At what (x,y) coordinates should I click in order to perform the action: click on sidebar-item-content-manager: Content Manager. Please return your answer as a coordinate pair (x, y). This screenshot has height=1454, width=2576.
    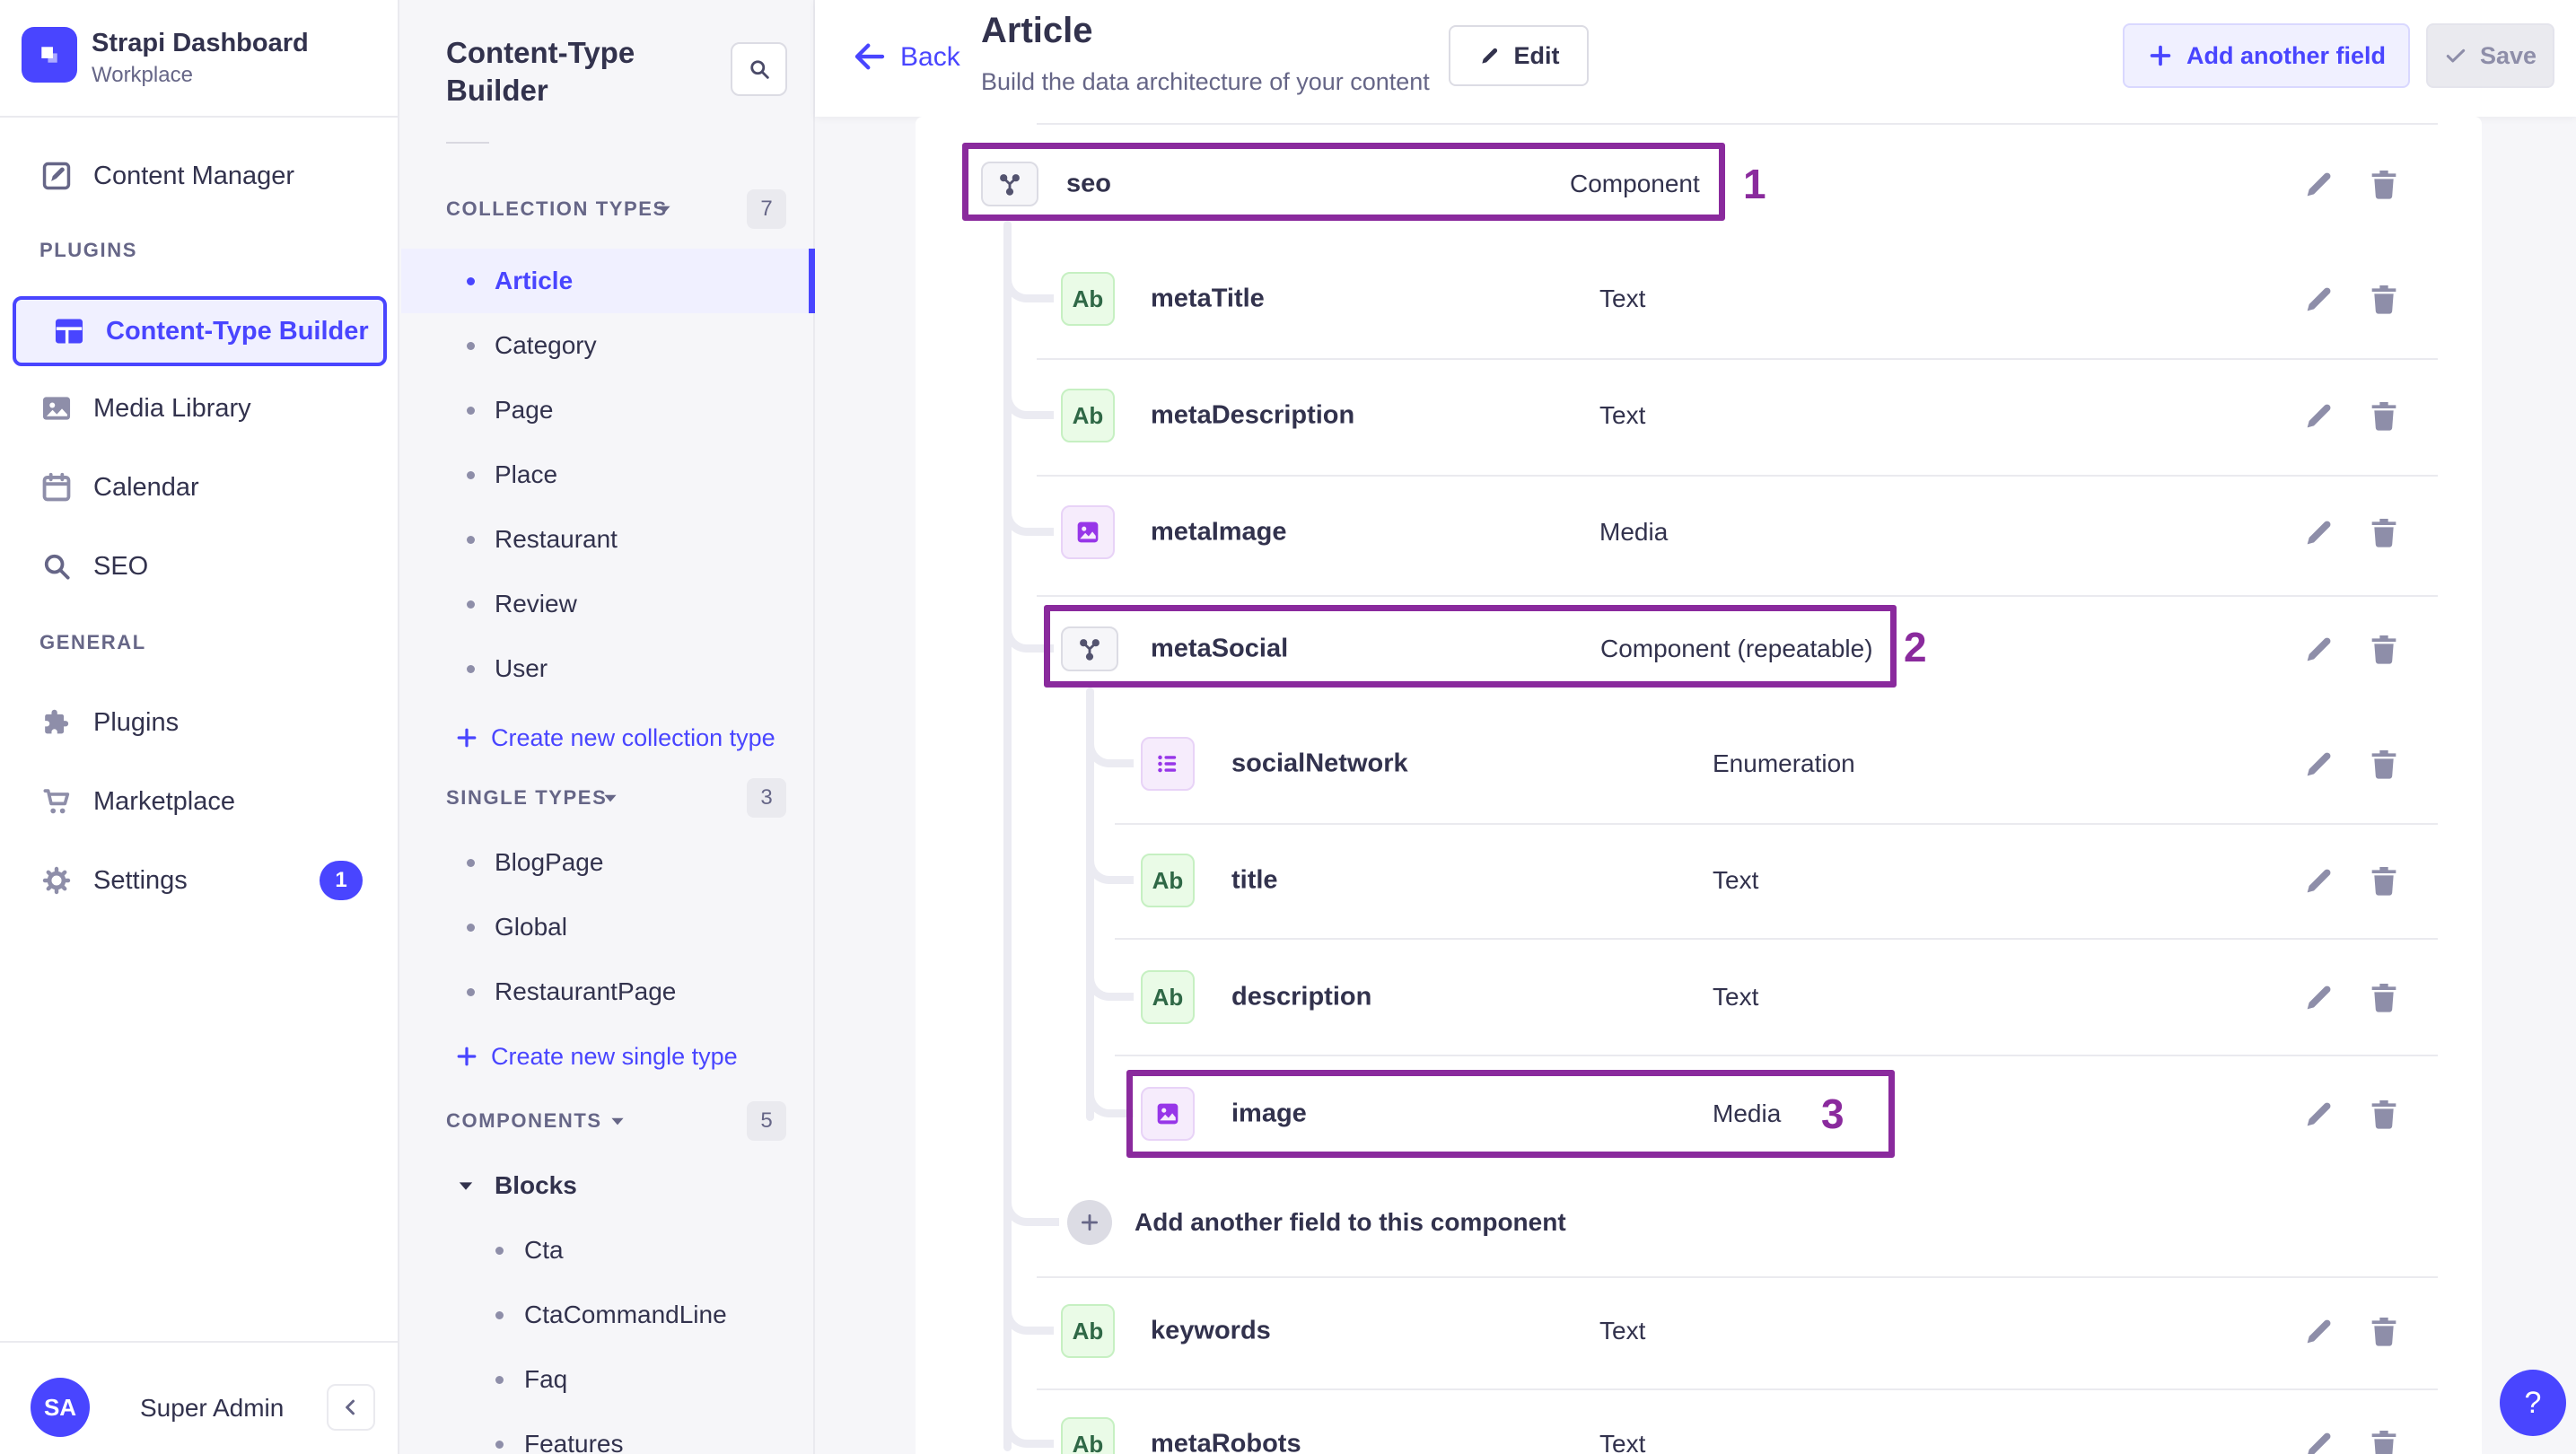
    Looking at the image, I should click on (199, 176).